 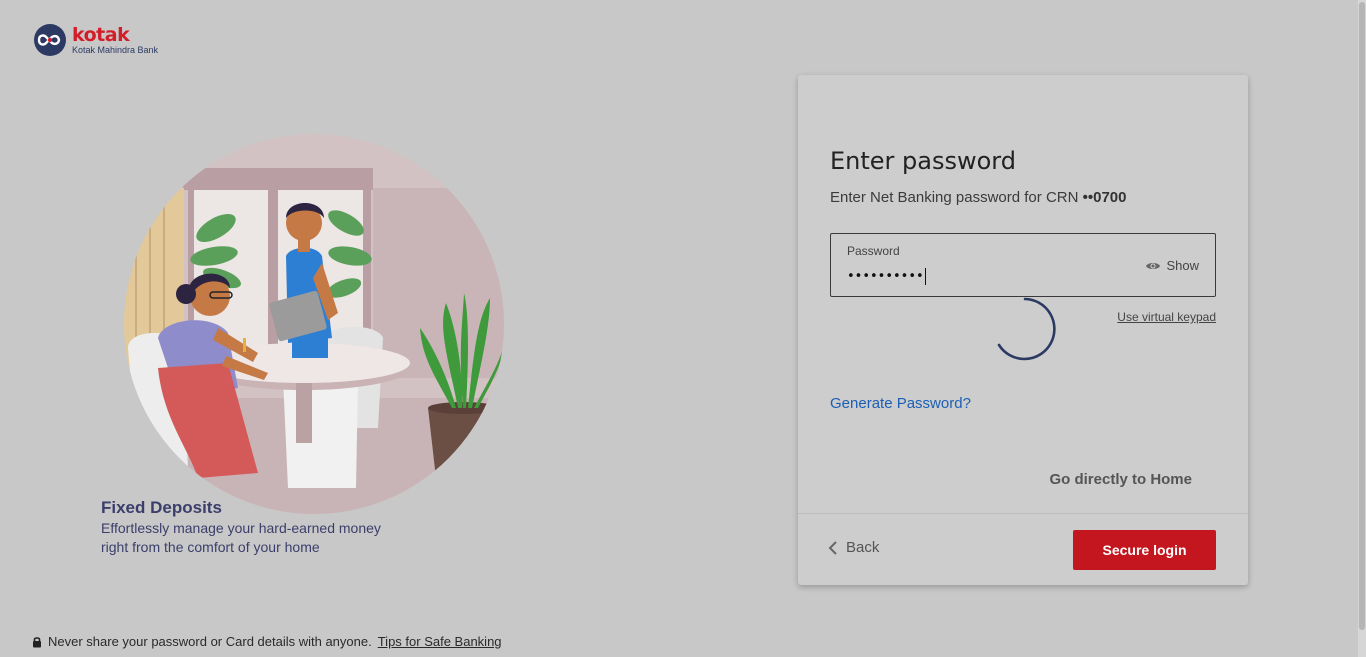 I want to click on scrollbar-thumb, so click(x=1362, y=316).